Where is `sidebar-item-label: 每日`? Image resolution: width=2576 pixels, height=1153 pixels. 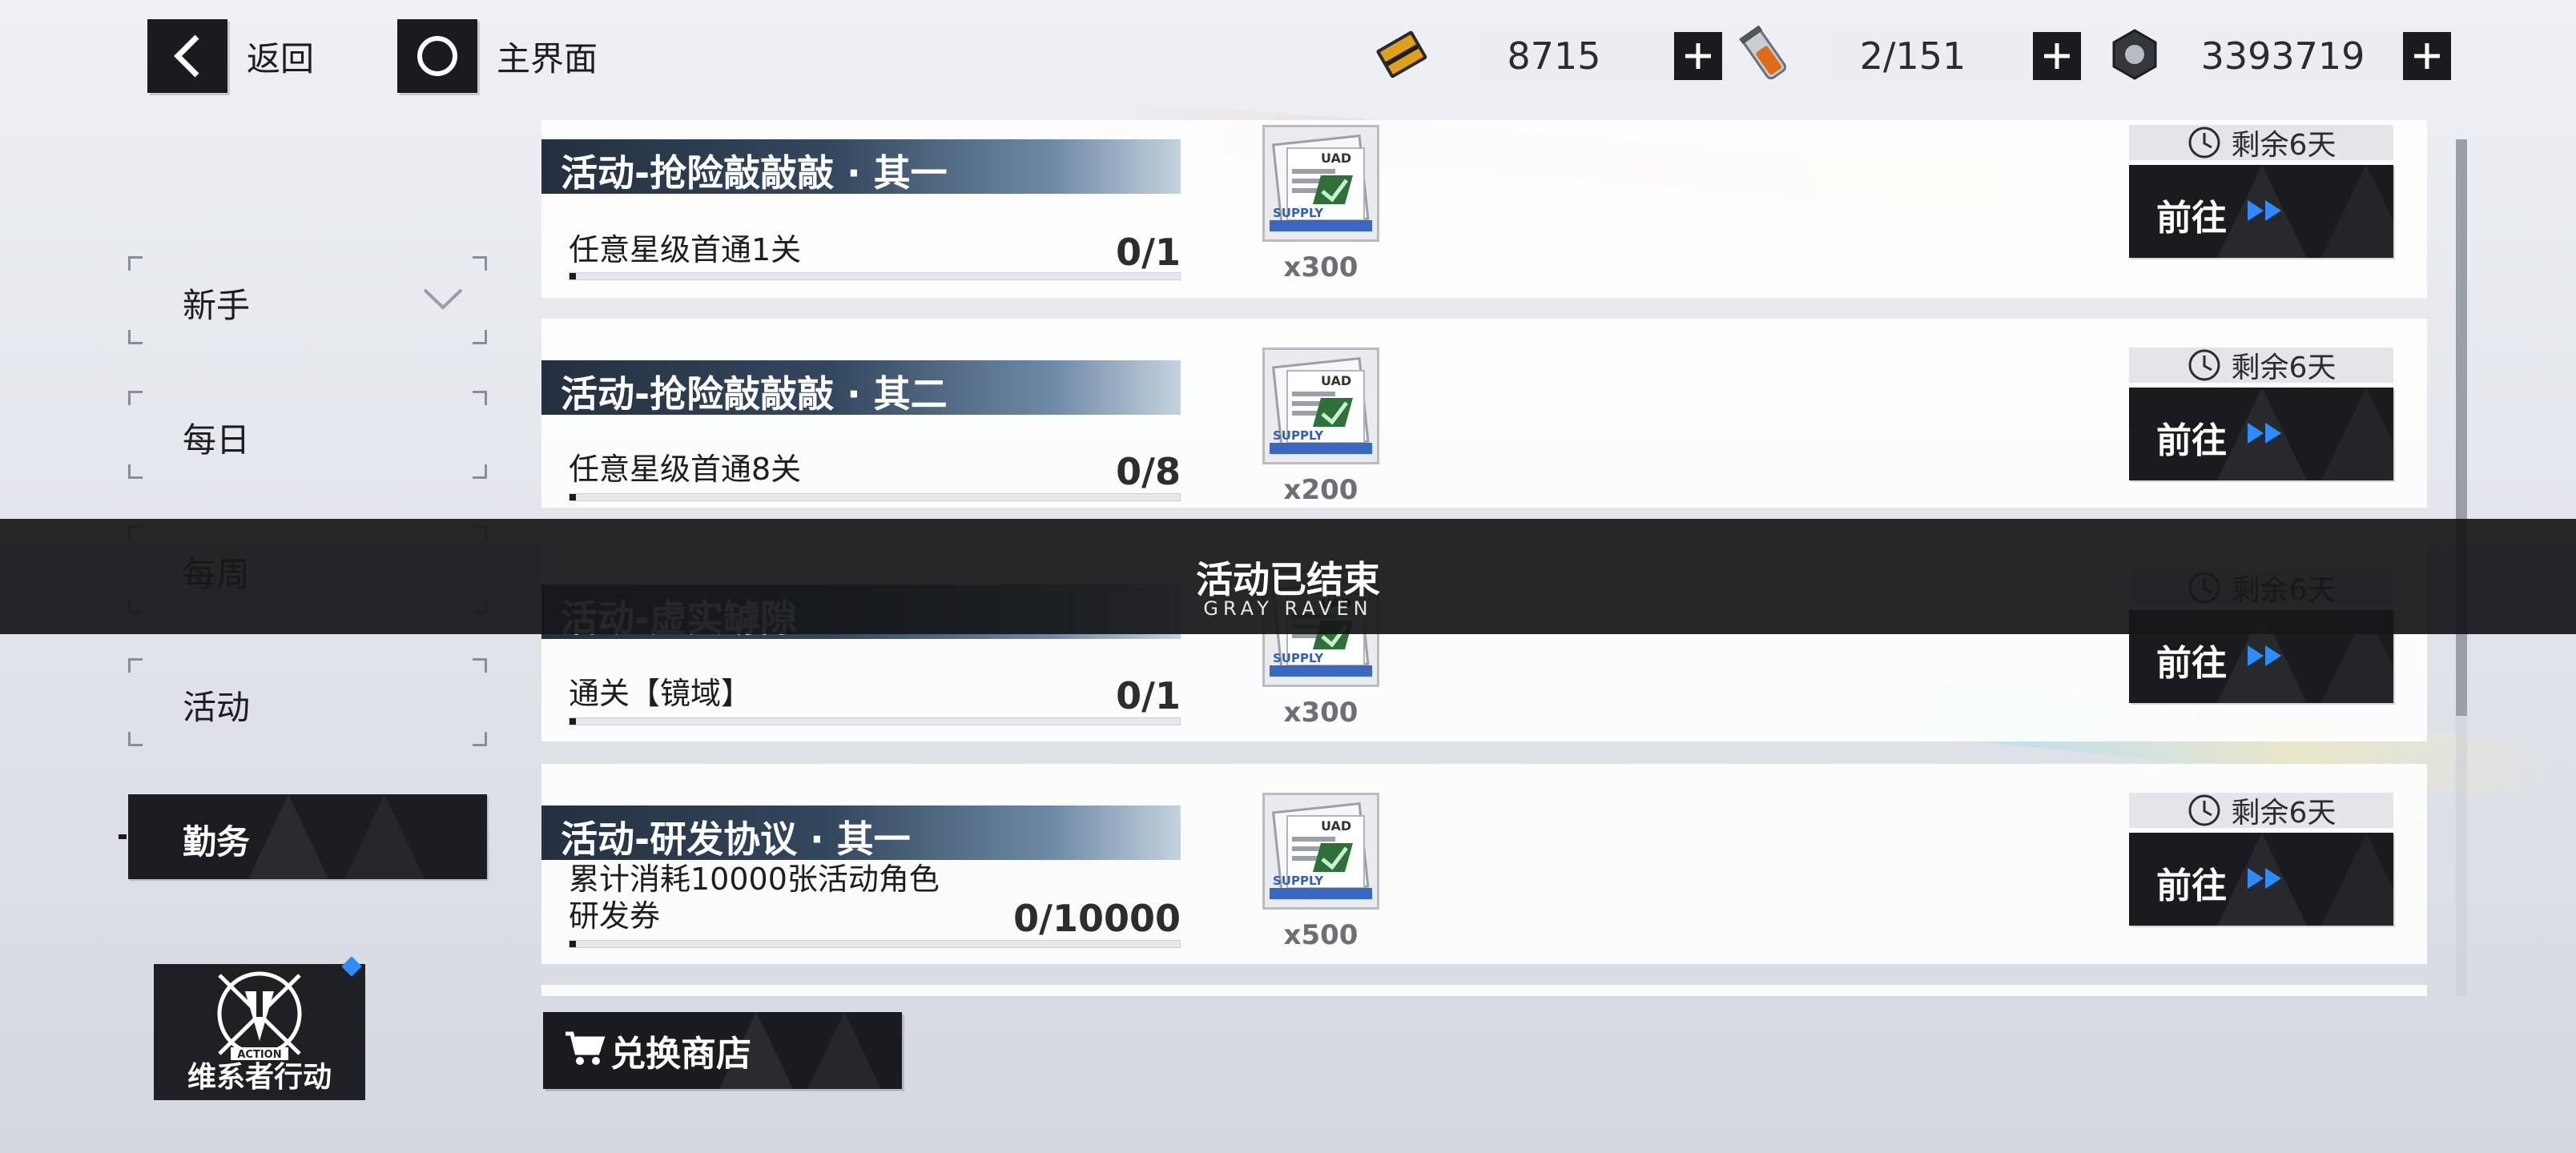 sidebar-item-label: 每日 is located at coordinates (217, 440).